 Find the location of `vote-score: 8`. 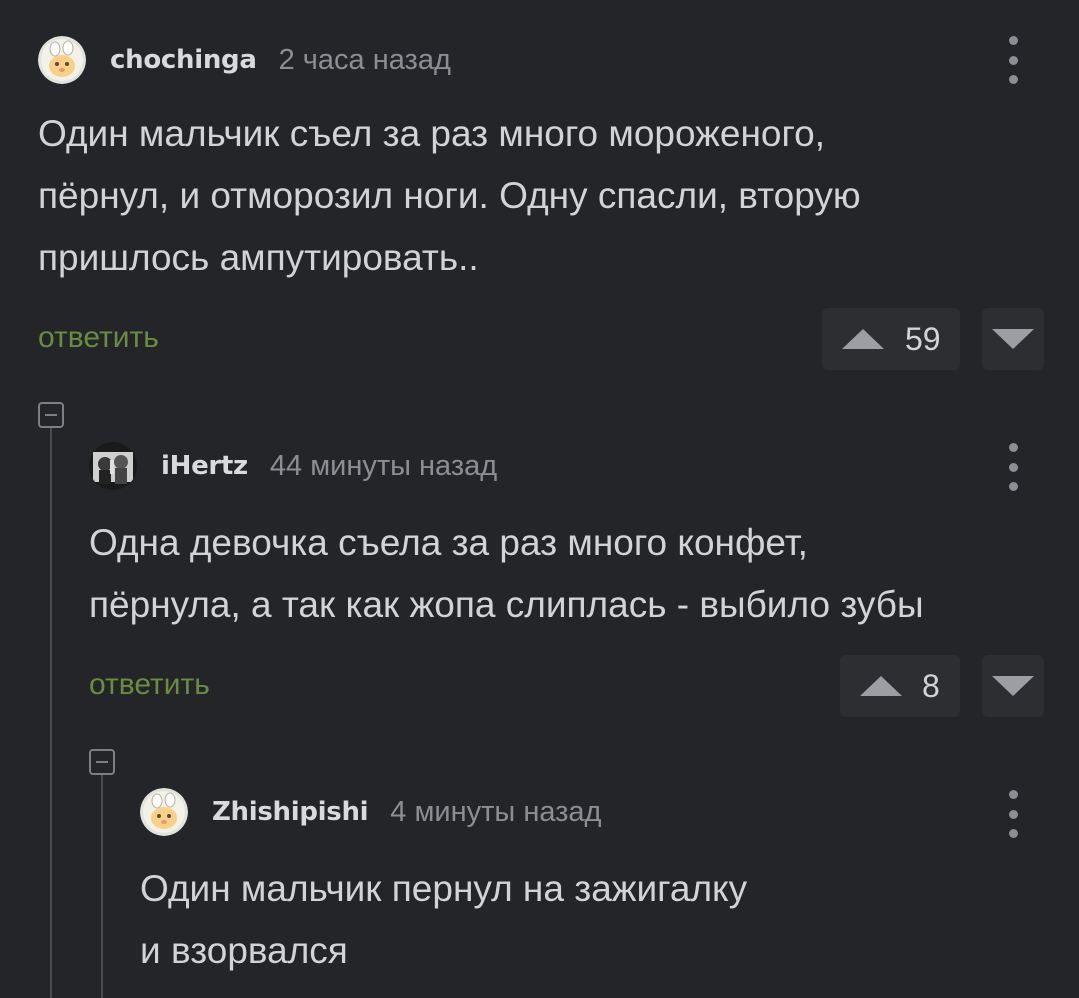

vote-score: 8 is located at coordinates (931, 685).